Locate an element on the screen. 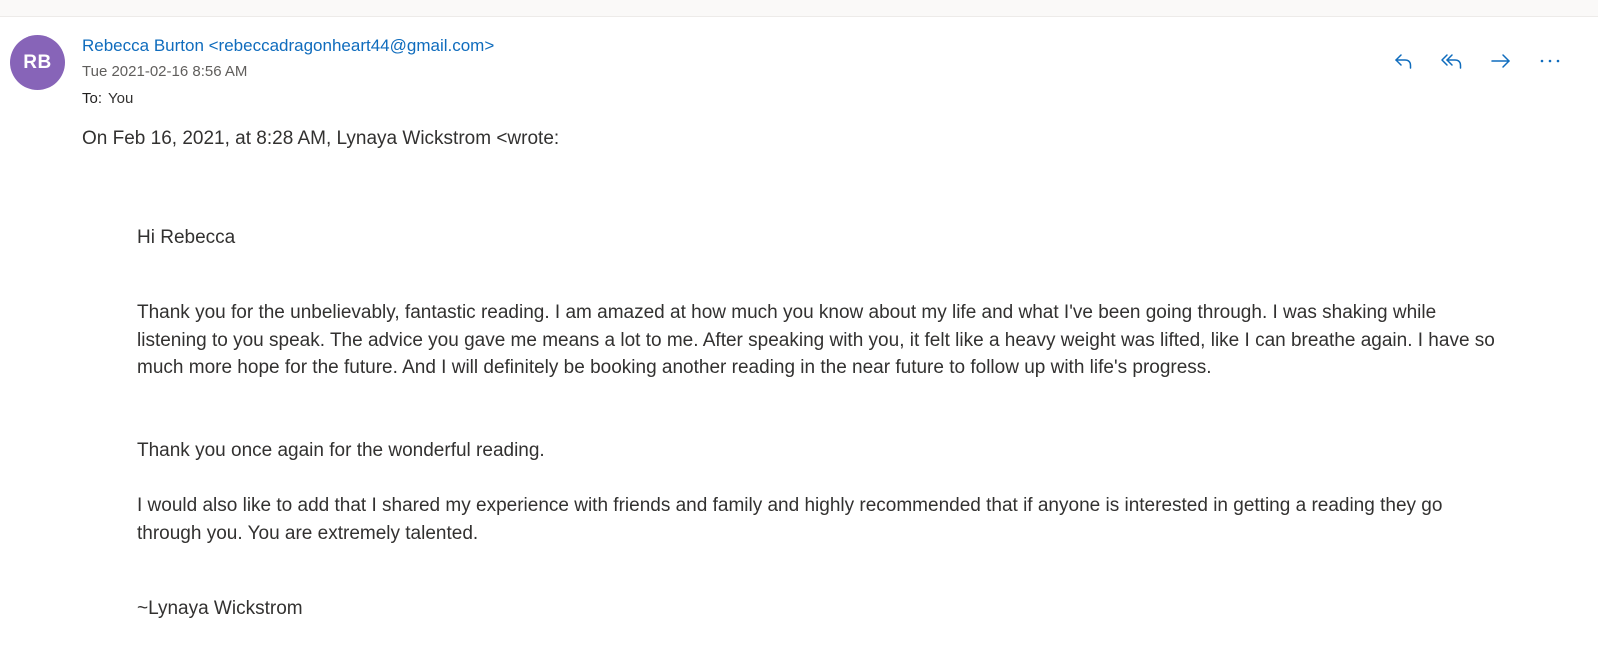 This screenshot has height=659, width=1598. reply-button is located at coordinates (1403, 61).